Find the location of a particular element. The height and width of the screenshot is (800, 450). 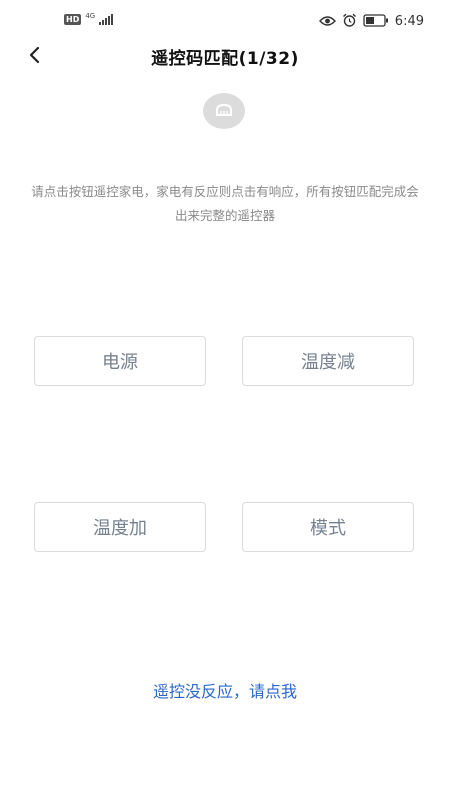

alarm-icon is located at coordinates (349, 21).